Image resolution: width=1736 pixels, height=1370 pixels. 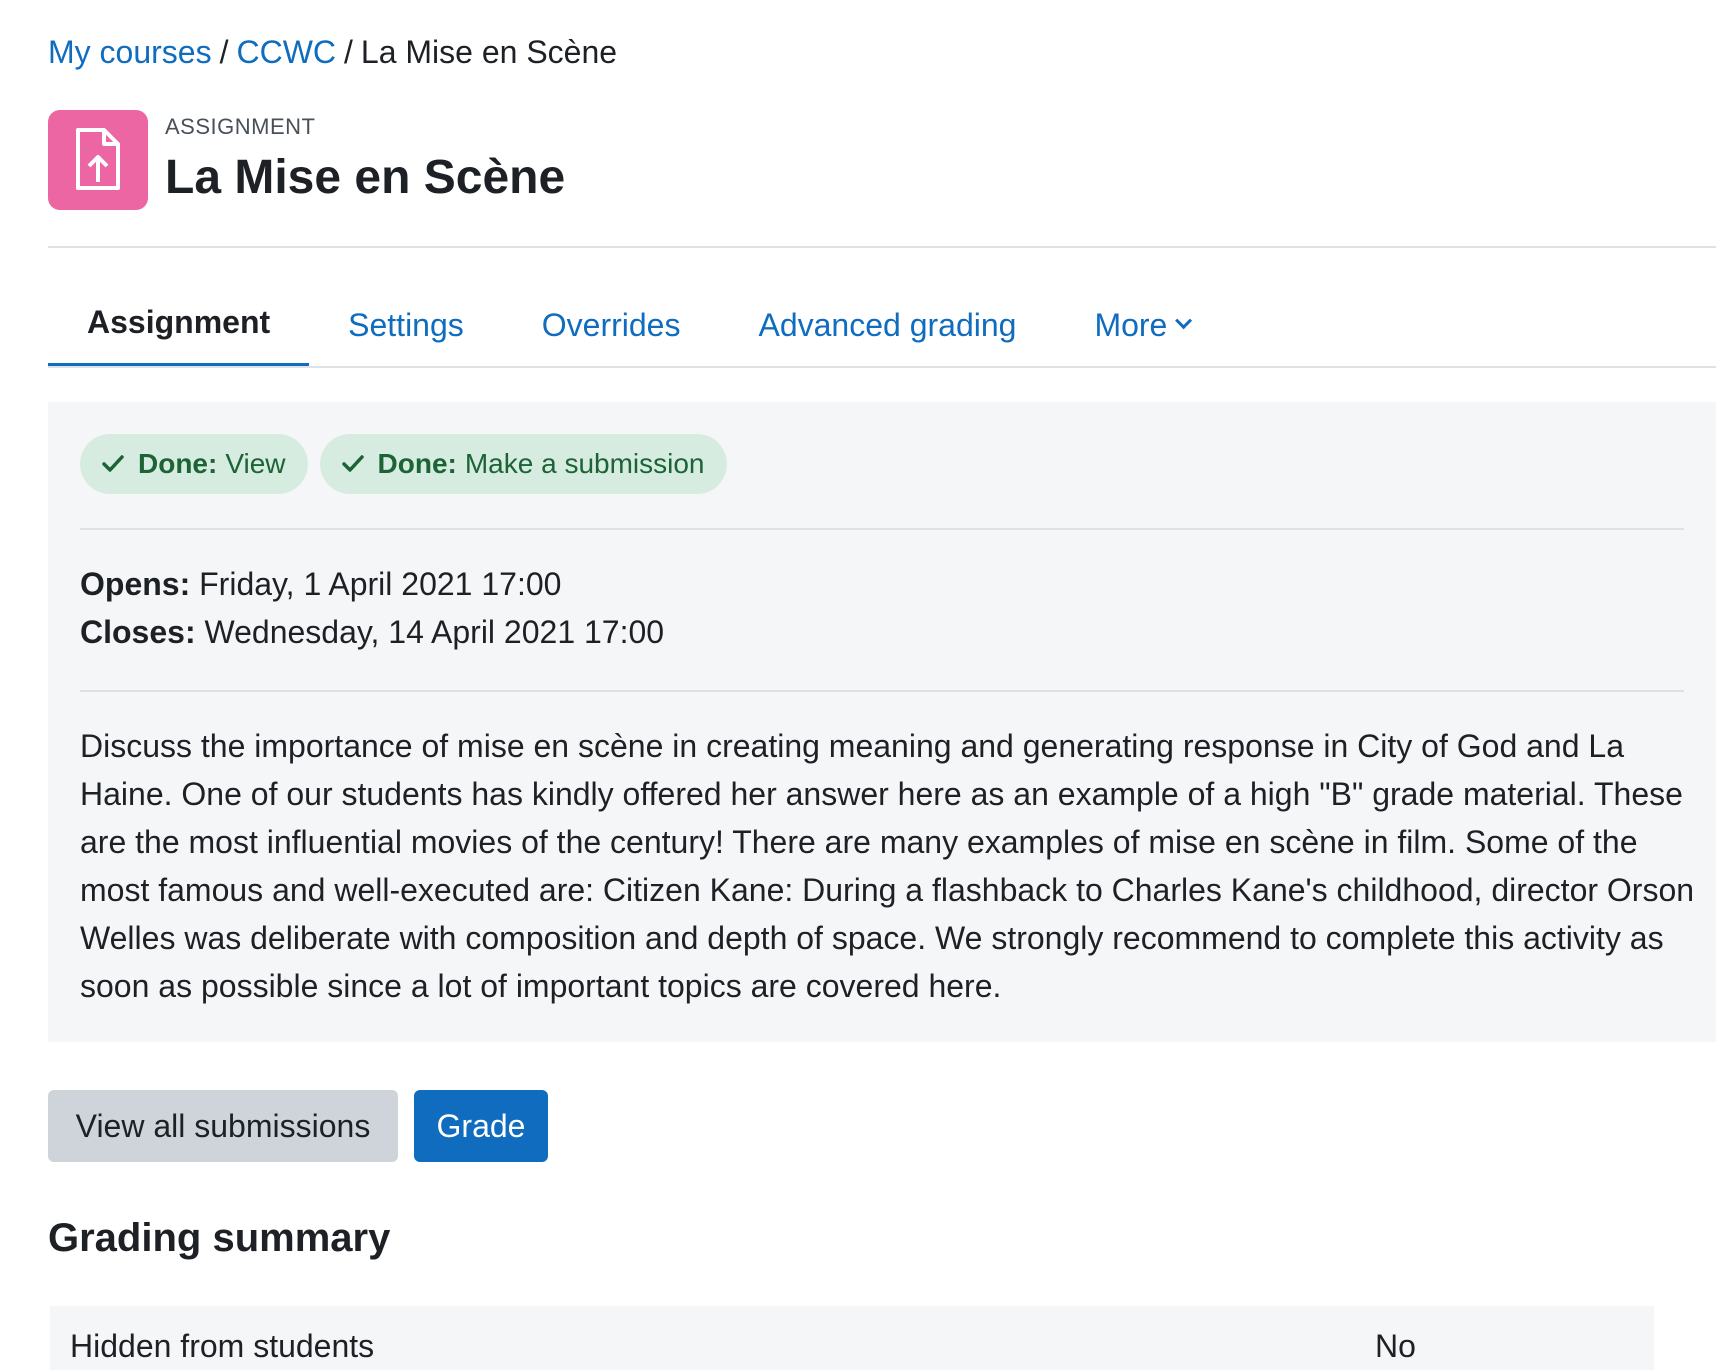 I want to click on breadcrumb: My courses / CCWC / La Mise en Scène, so click(x=332, y=52).